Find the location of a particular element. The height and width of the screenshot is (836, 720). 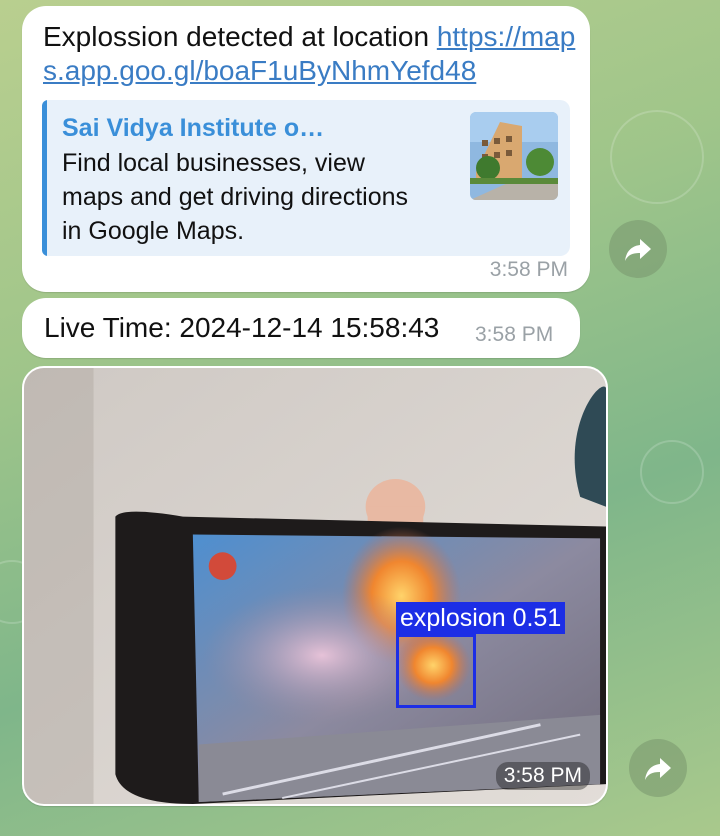

message-text-prefix: Explossion detected at location is located at coordinates (240, 36).